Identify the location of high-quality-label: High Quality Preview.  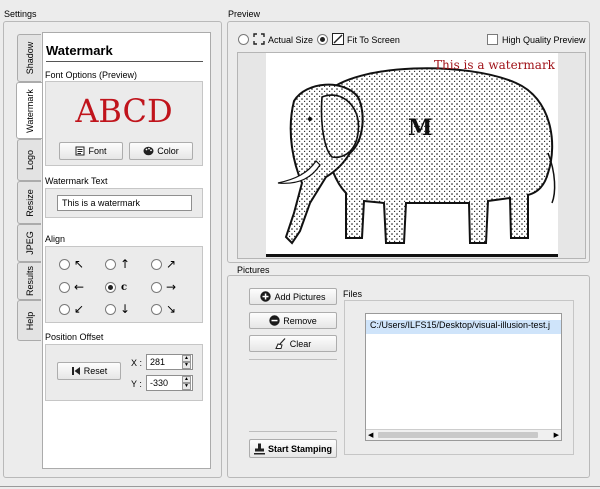
(544, 40).